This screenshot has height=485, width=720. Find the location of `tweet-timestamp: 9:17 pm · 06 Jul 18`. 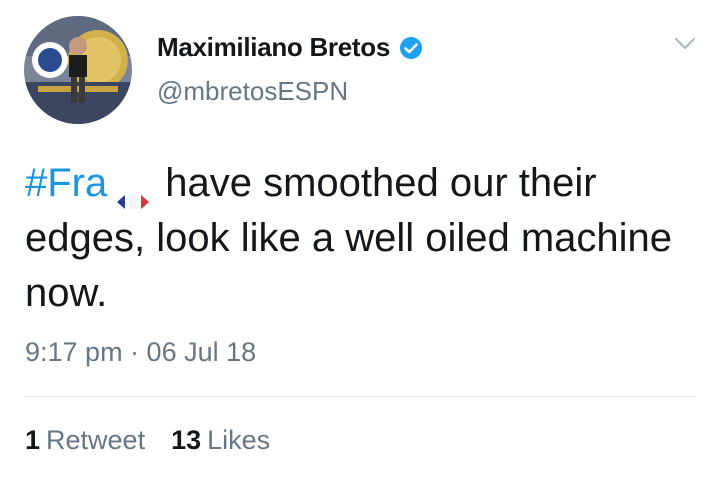

tweet-timestamp: 9:17 pm · 06 Jul 18 is located at coordinates (140, 352).